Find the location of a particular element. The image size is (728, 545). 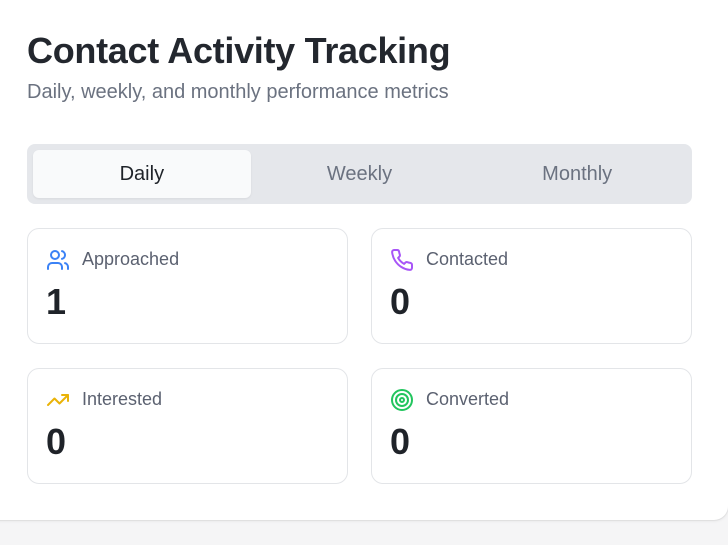

metric-card-approached: Approached 1 is located at coordinates (187, 286).